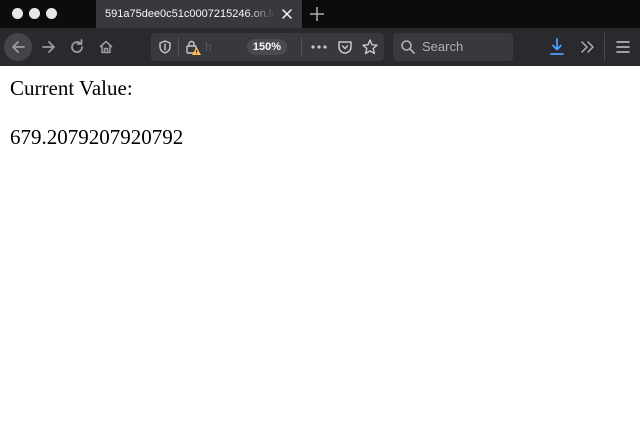 The height and width of the screenshot is (444, 640). Describe the element at coordinates (587, 47) in the screenshot. I see `overflow-chevron-icon` at that location.